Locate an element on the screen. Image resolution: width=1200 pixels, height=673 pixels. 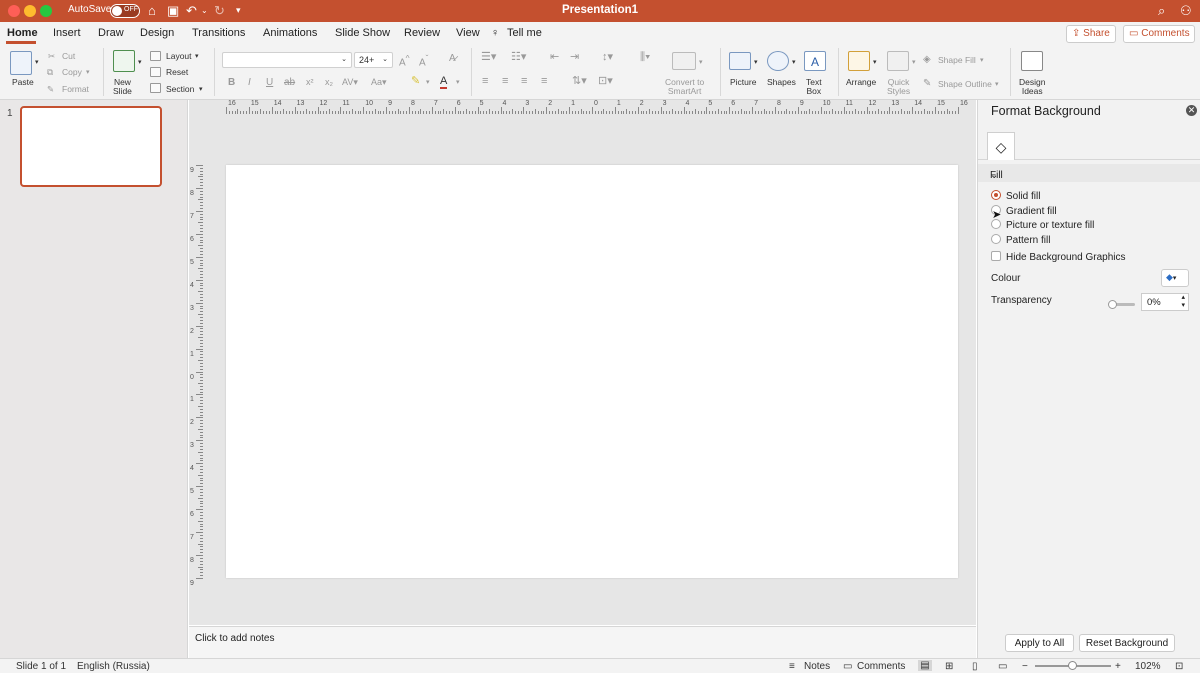
cut-button: Cut is located at coordinates (68, 56).